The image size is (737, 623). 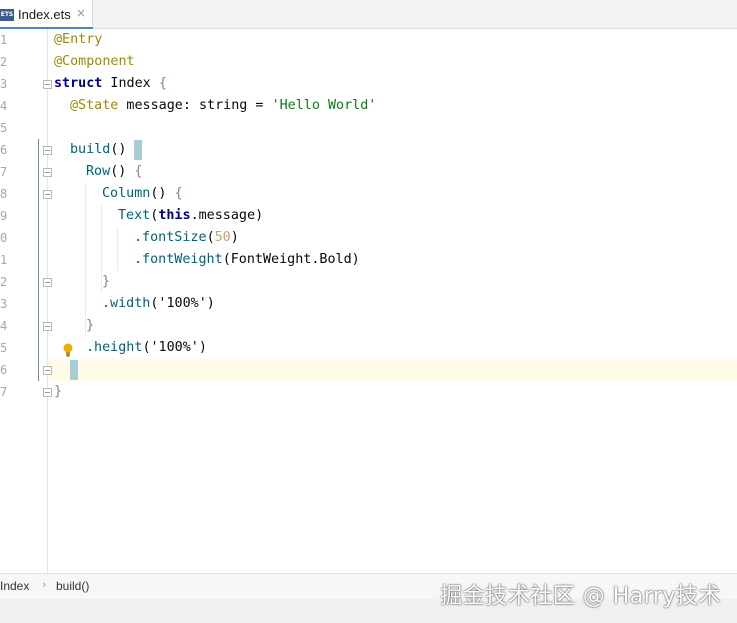 What do you see at coordinates (114, 171) in the screenshot?
I see `code-text: Row() {` at bounding box center [114, 171].